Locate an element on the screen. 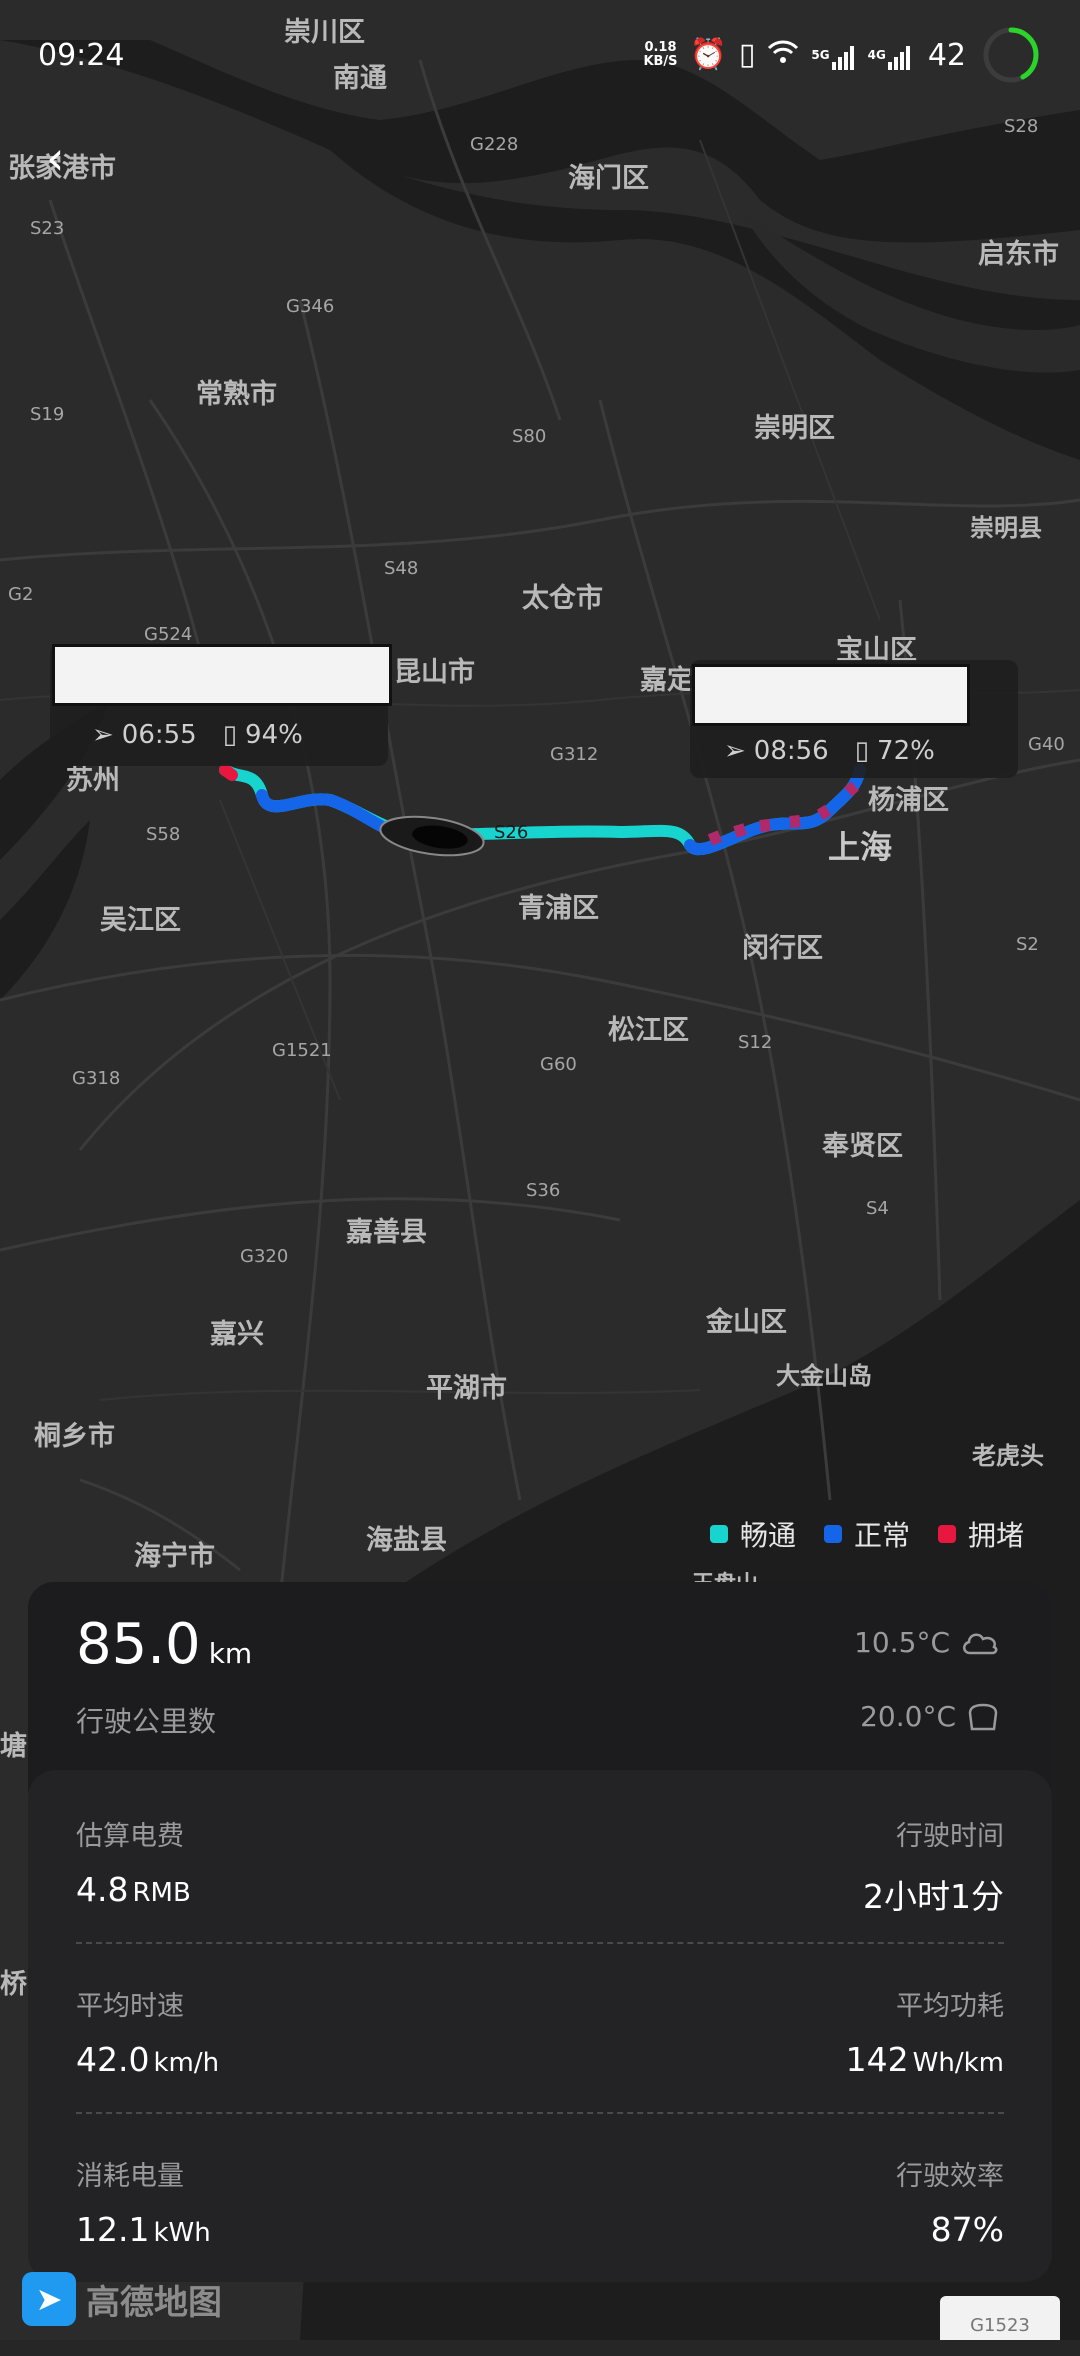  road-label: G1523 is located at coordinates (1000, 2318).